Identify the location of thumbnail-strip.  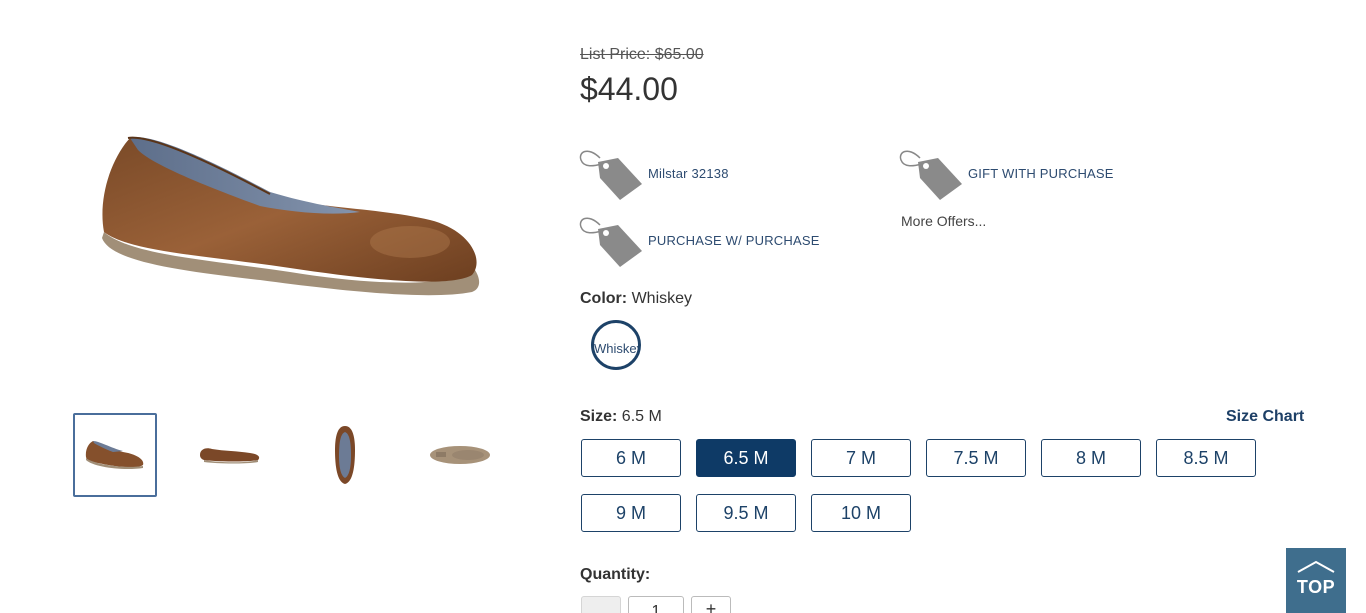
(303, 455).